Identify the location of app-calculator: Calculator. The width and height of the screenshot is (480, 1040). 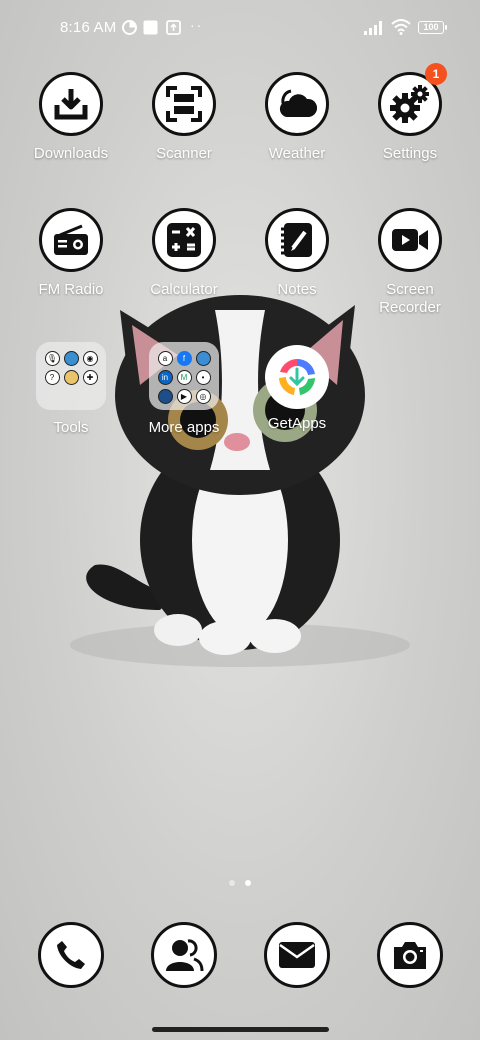
(184, 253).